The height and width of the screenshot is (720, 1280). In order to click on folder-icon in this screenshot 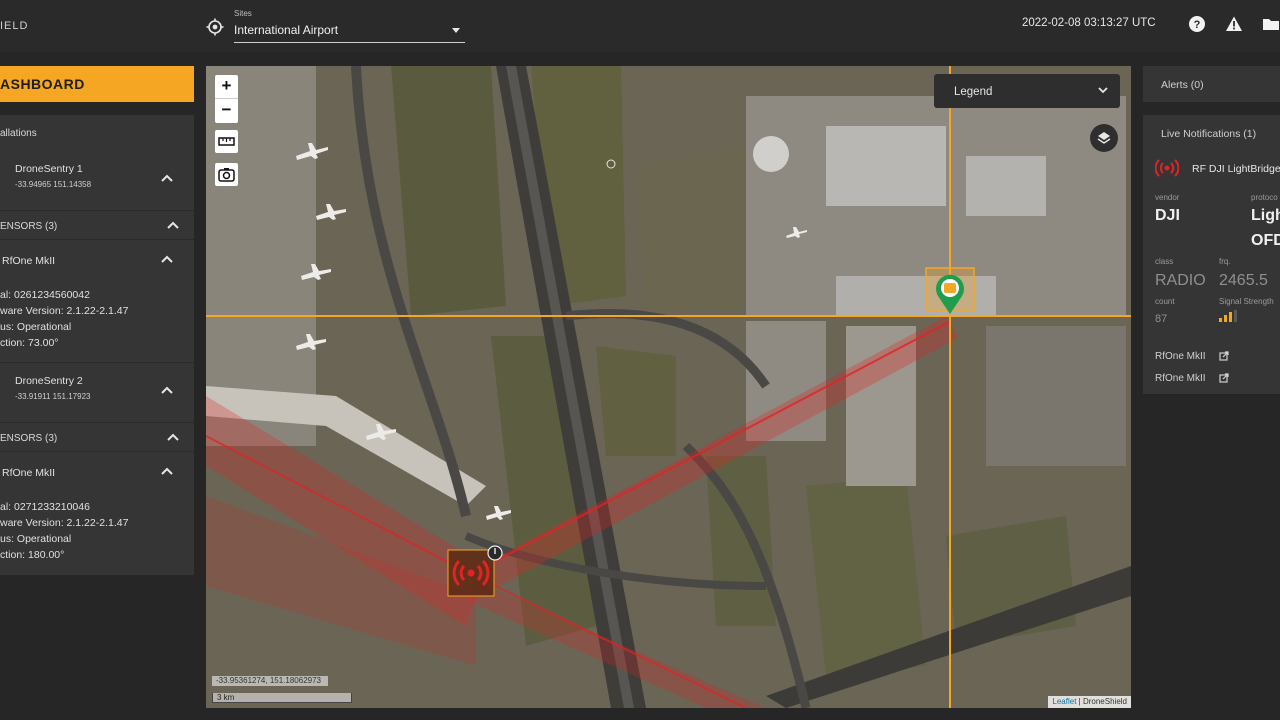, I will do `click(1271, 24)`.